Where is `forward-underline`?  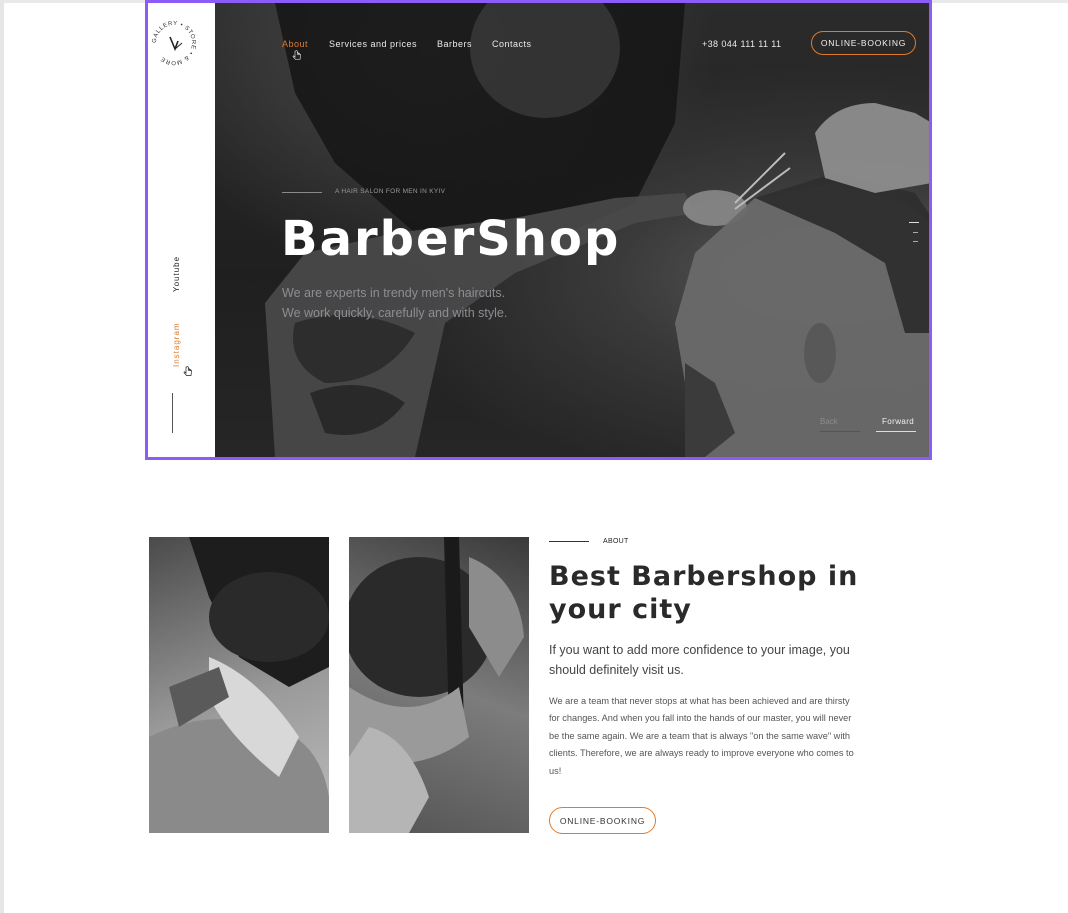
forward-underline is located at coordinates (896, 431).